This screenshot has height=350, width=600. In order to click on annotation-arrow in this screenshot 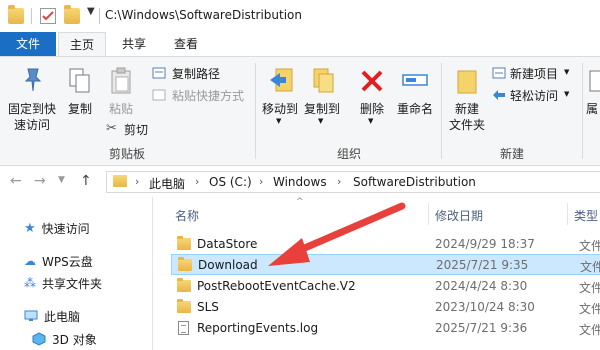, I will do `click(337, 234)`.